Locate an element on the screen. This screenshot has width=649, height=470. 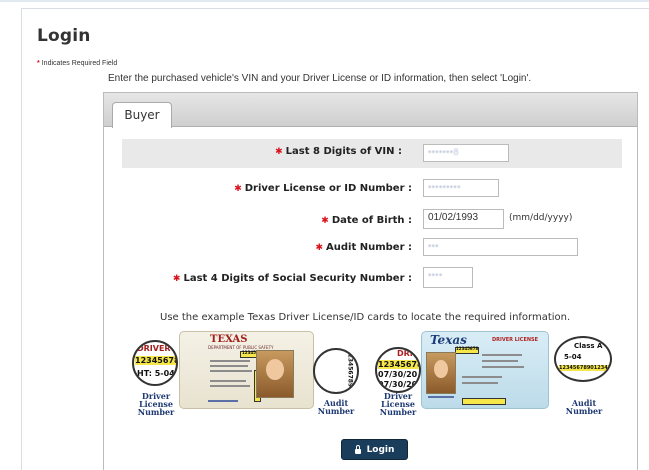
magnifier-dl-number-old: DRIVER 12345678 HT: 5-04 is located at coordinates (155, 363).